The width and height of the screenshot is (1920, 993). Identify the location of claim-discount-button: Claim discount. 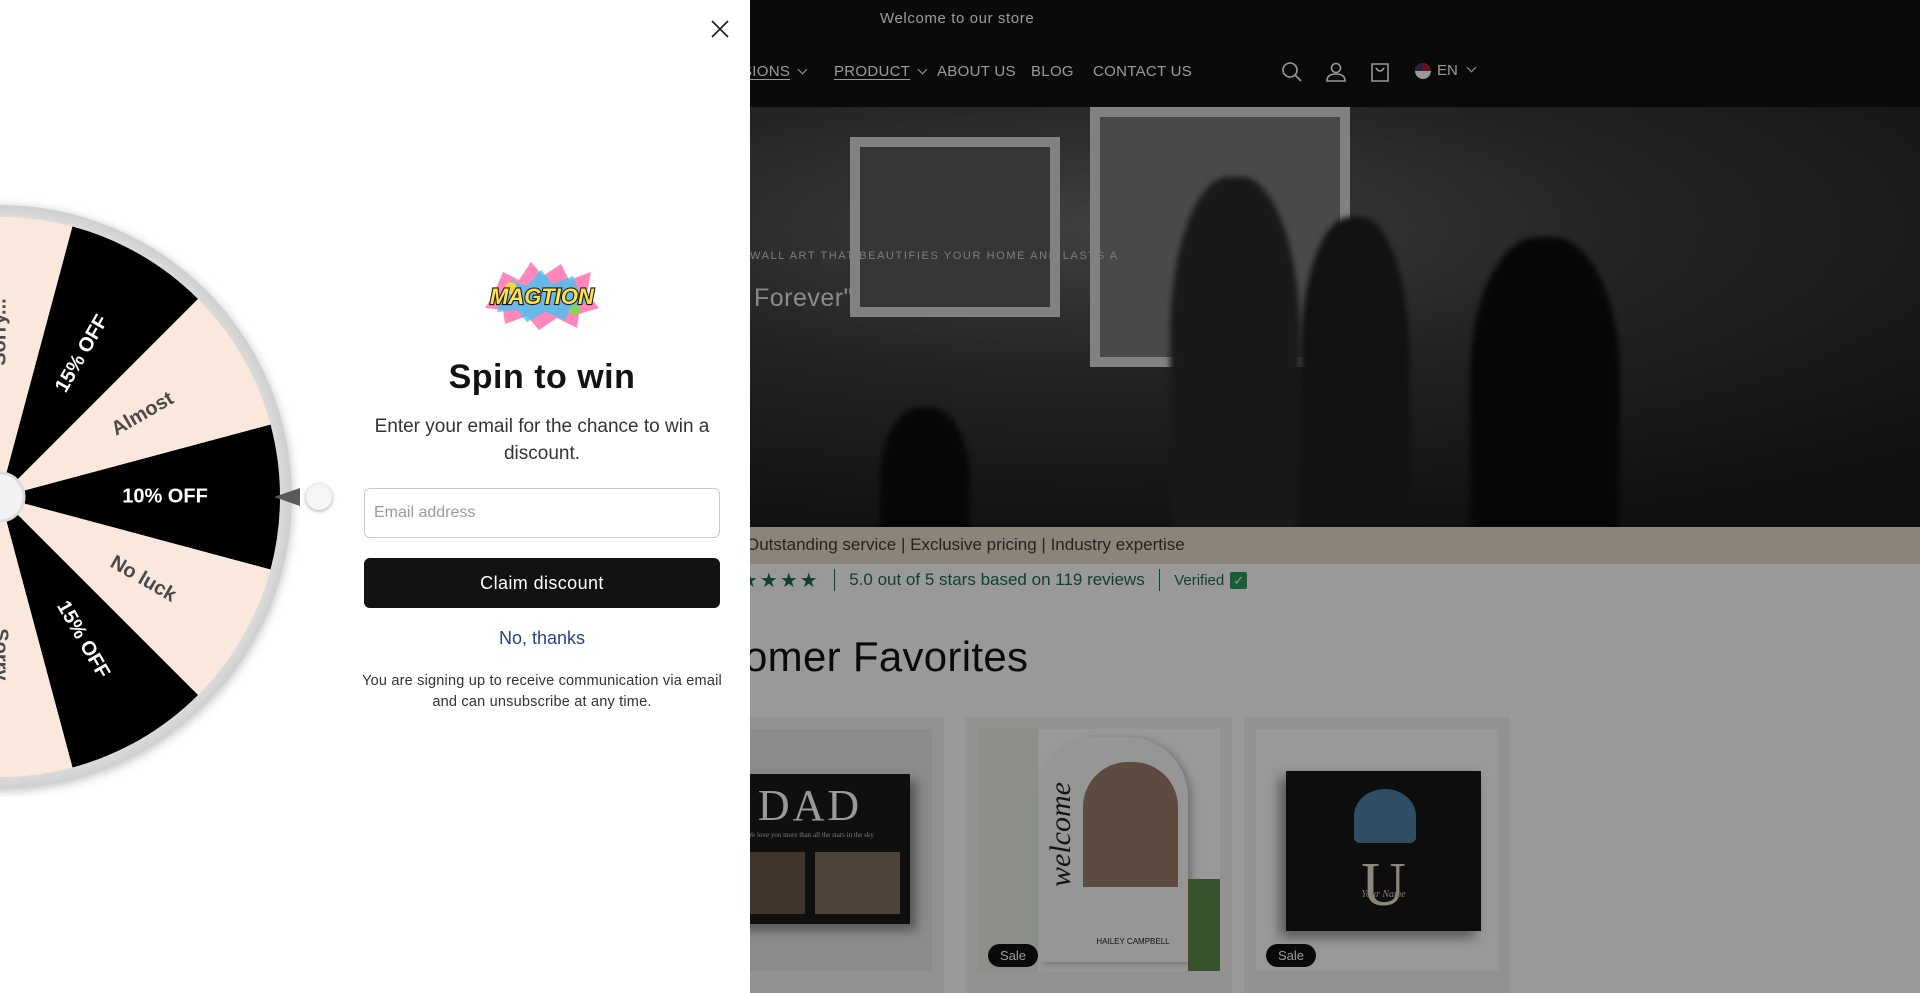
(542, 583).